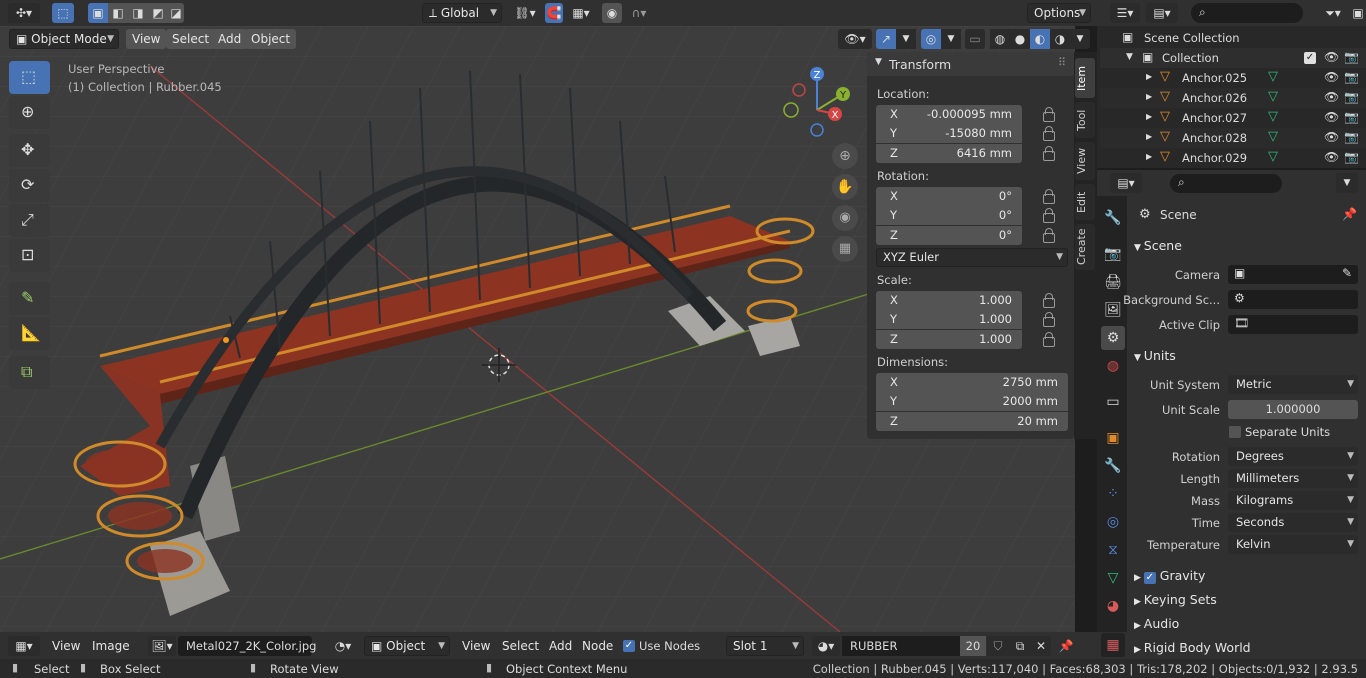 This screenshot has height=678, width=1366. Describe the element at coordinates (1233, 158) in the screenshot. I see `outliner-row-anchor: ▶ ▽ Anchor.029 ▽ 👁 📷` at that location.